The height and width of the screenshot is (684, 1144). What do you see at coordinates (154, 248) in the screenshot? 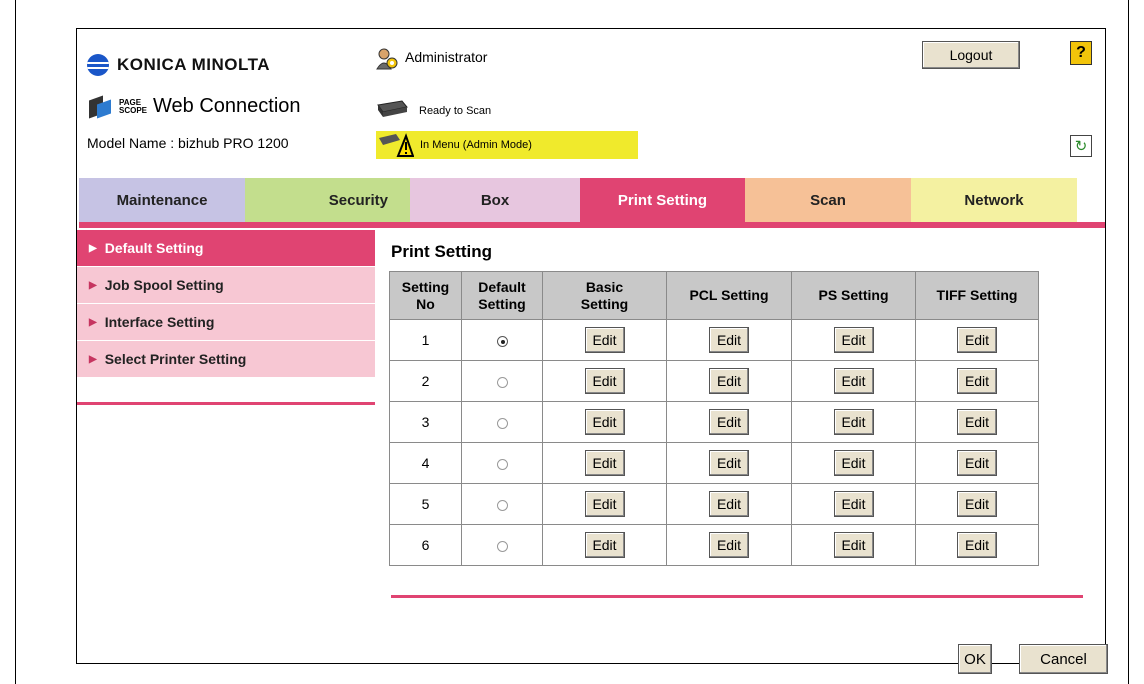
I see `sidebar-item-label: Default Setting` at bounding box center [154, 248].